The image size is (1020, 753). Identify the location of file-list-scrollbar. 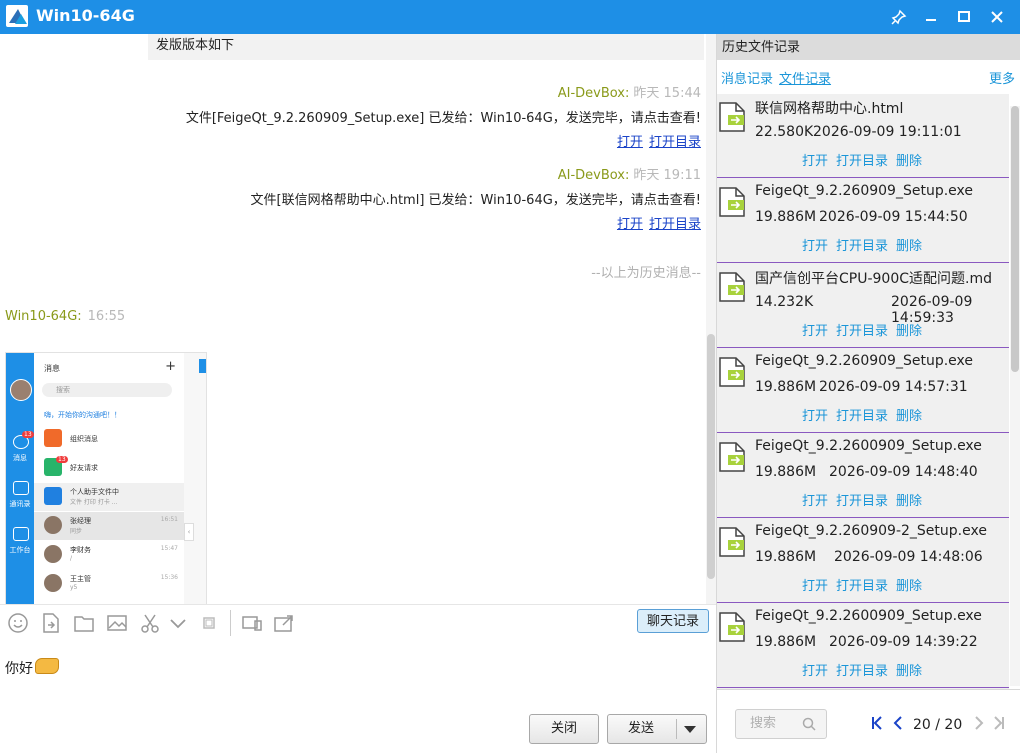
(1015, 396).